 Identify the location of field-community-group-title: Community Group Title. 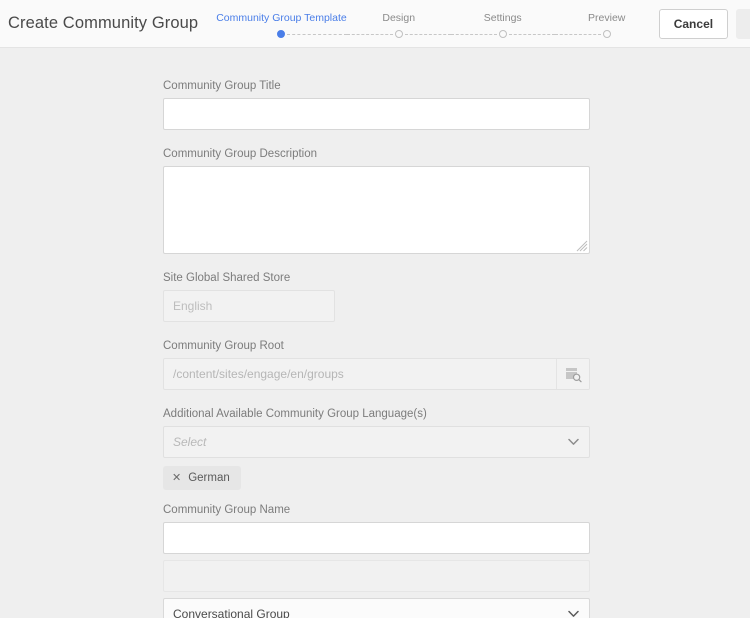
(376, 104).